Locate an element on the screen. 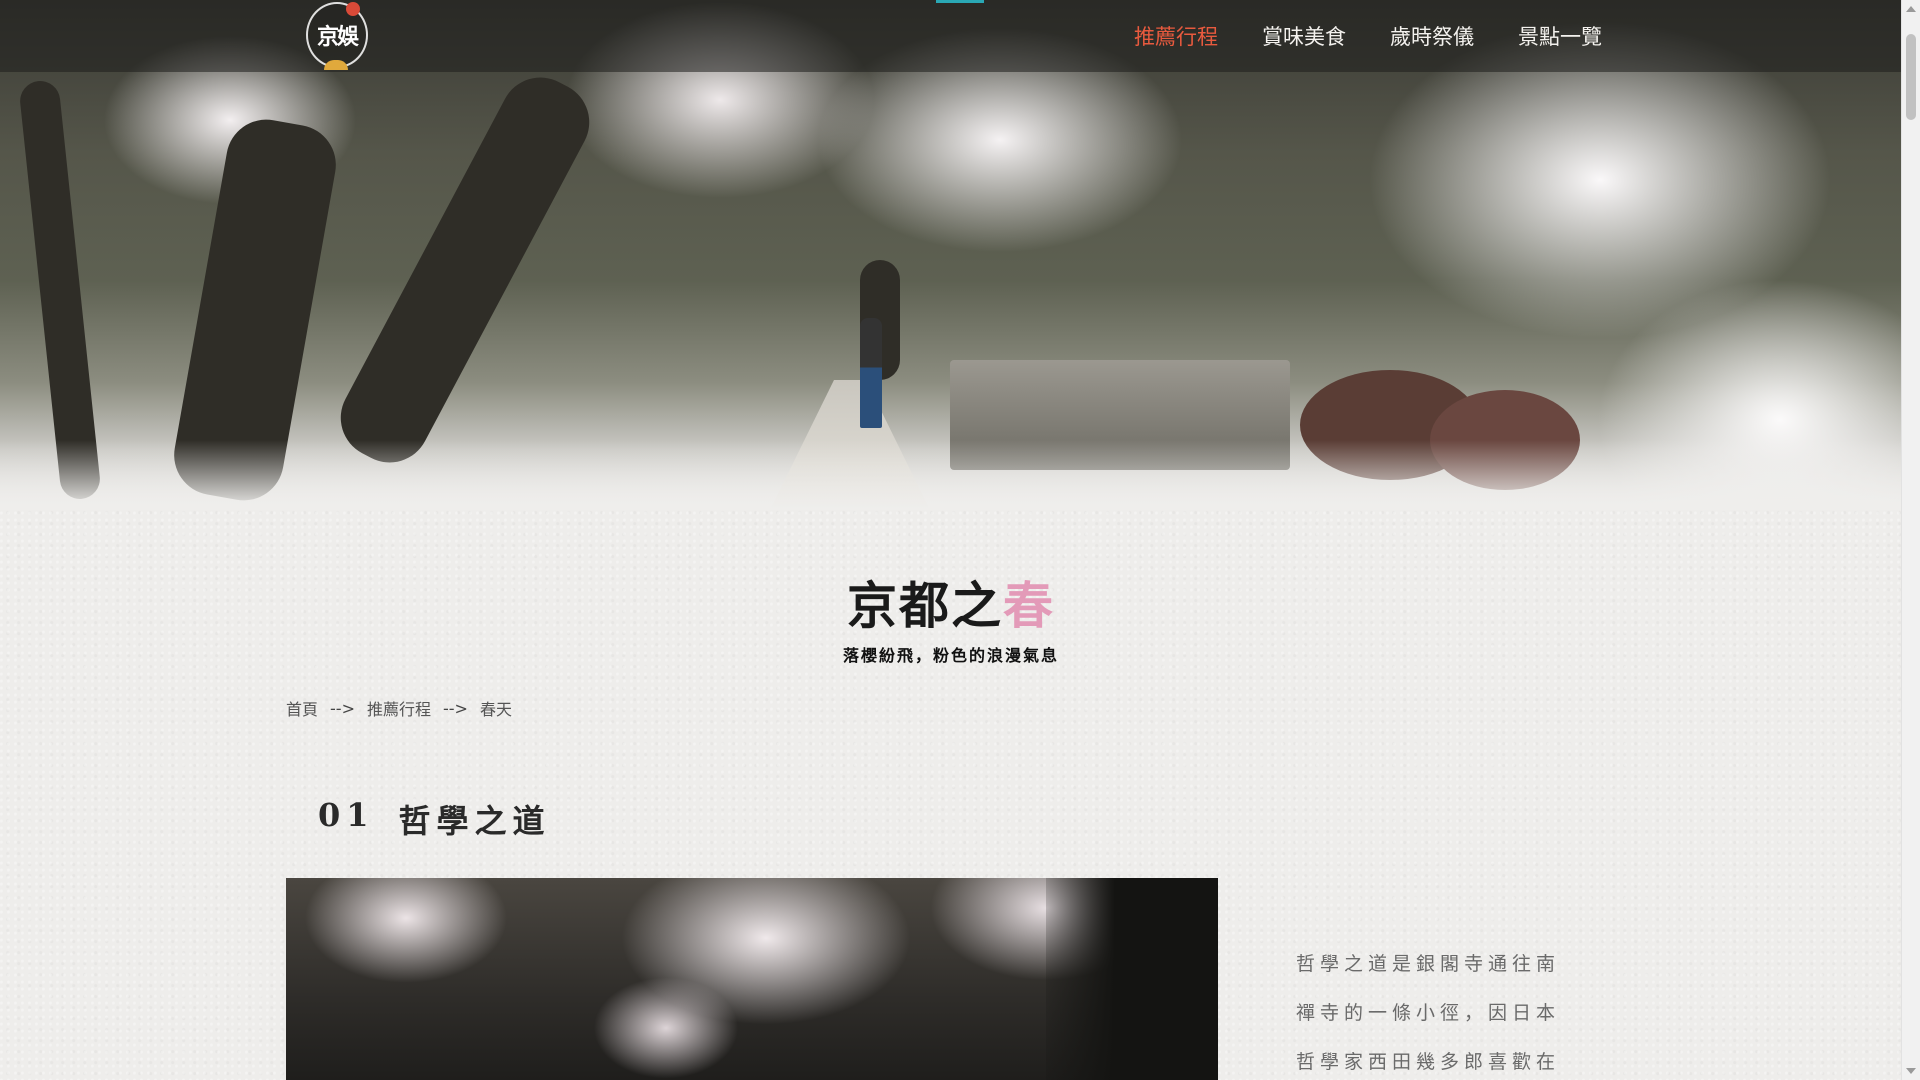 The width and height of the screenshot is (1920, 1080). section-name: 哲學之道 is located at coordinates (474, 821).